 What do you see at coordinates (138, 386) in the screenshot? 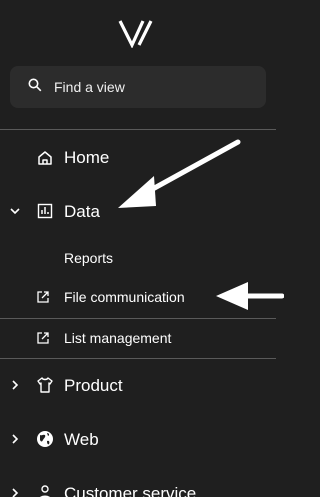
I see `nav-item-product: Product` at bounding box center [138, 386].